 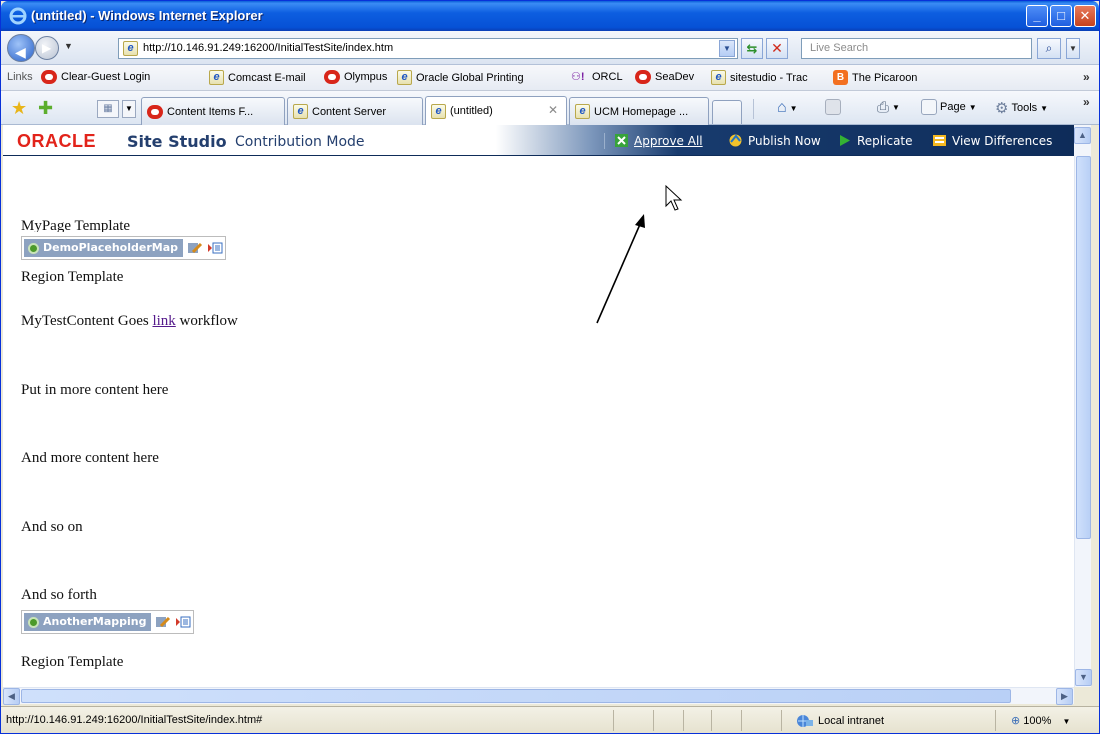 What do you see at coordinates (992, 140) in the screenshot?
I see `view-differences-button: View Differences` at bounding box center [992, 140].